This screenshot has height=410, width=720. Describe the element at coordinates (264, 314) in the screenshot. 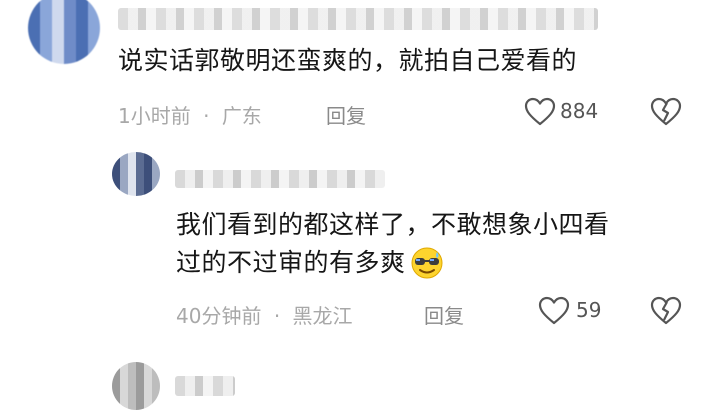

I see `reply-meta: 40分钟前 · 黑龙江` at that location.